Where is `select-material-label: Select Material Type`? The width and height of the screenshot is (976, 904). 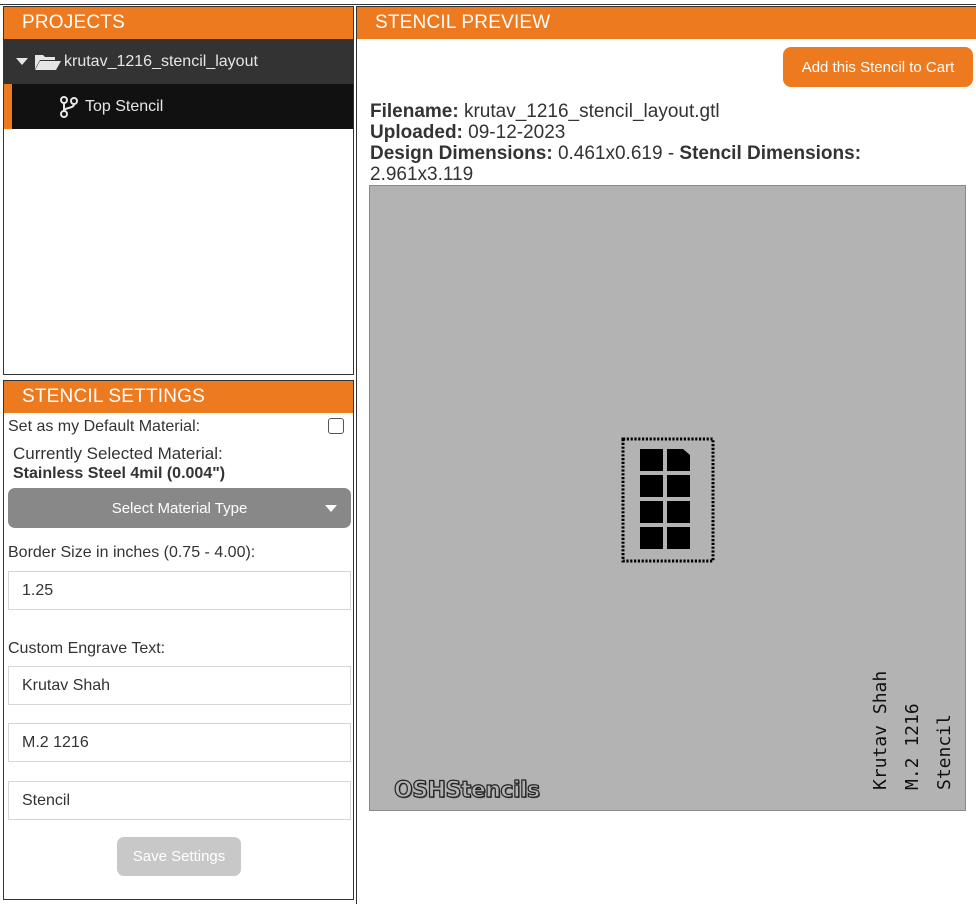
select-material-label: Select Material Type is located at coordinates (179, 508).